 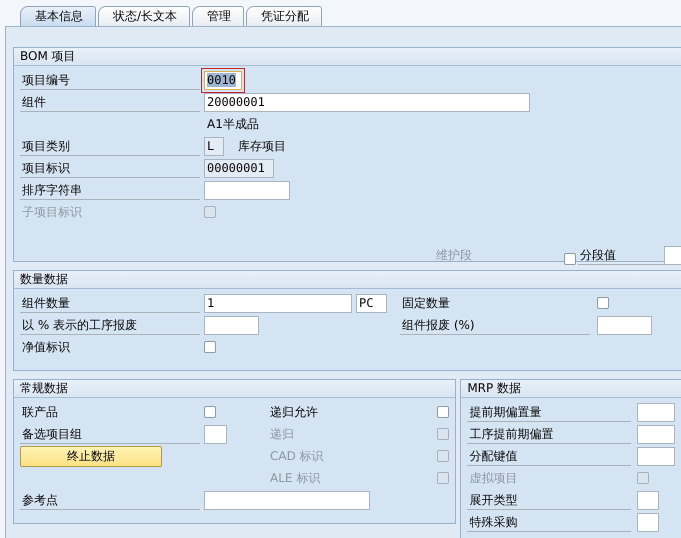 What do you see at coordinates (549, 434) in the screenshot?
I see `field-label: 工序提前期偏置` at bounding box center [549, 434].